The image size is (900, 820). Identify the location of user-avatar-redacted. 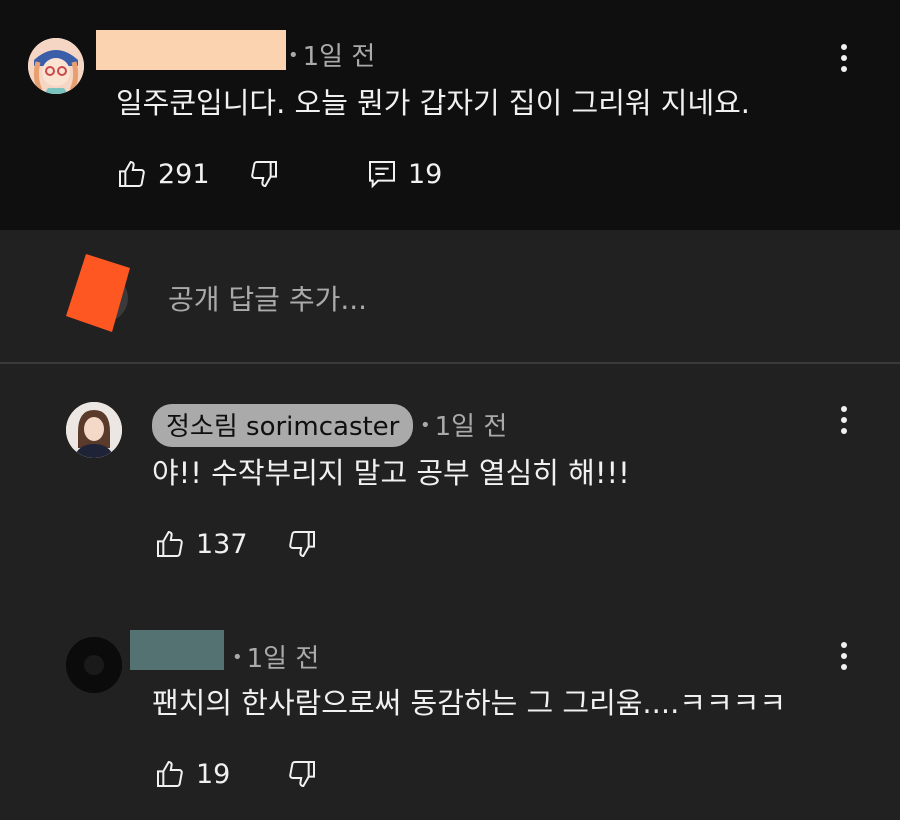
(98, 293).